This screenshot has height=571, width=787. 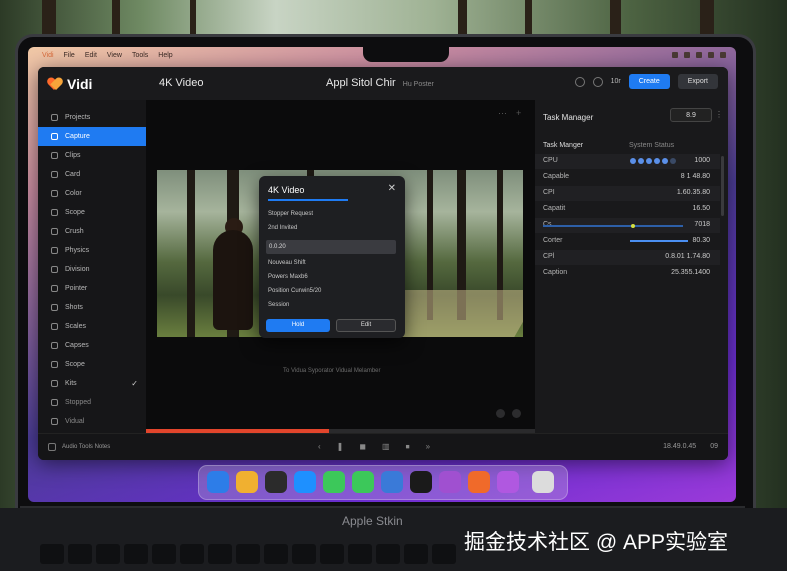 I want to click on close-icon: ✕, so click(x=392, y=188).